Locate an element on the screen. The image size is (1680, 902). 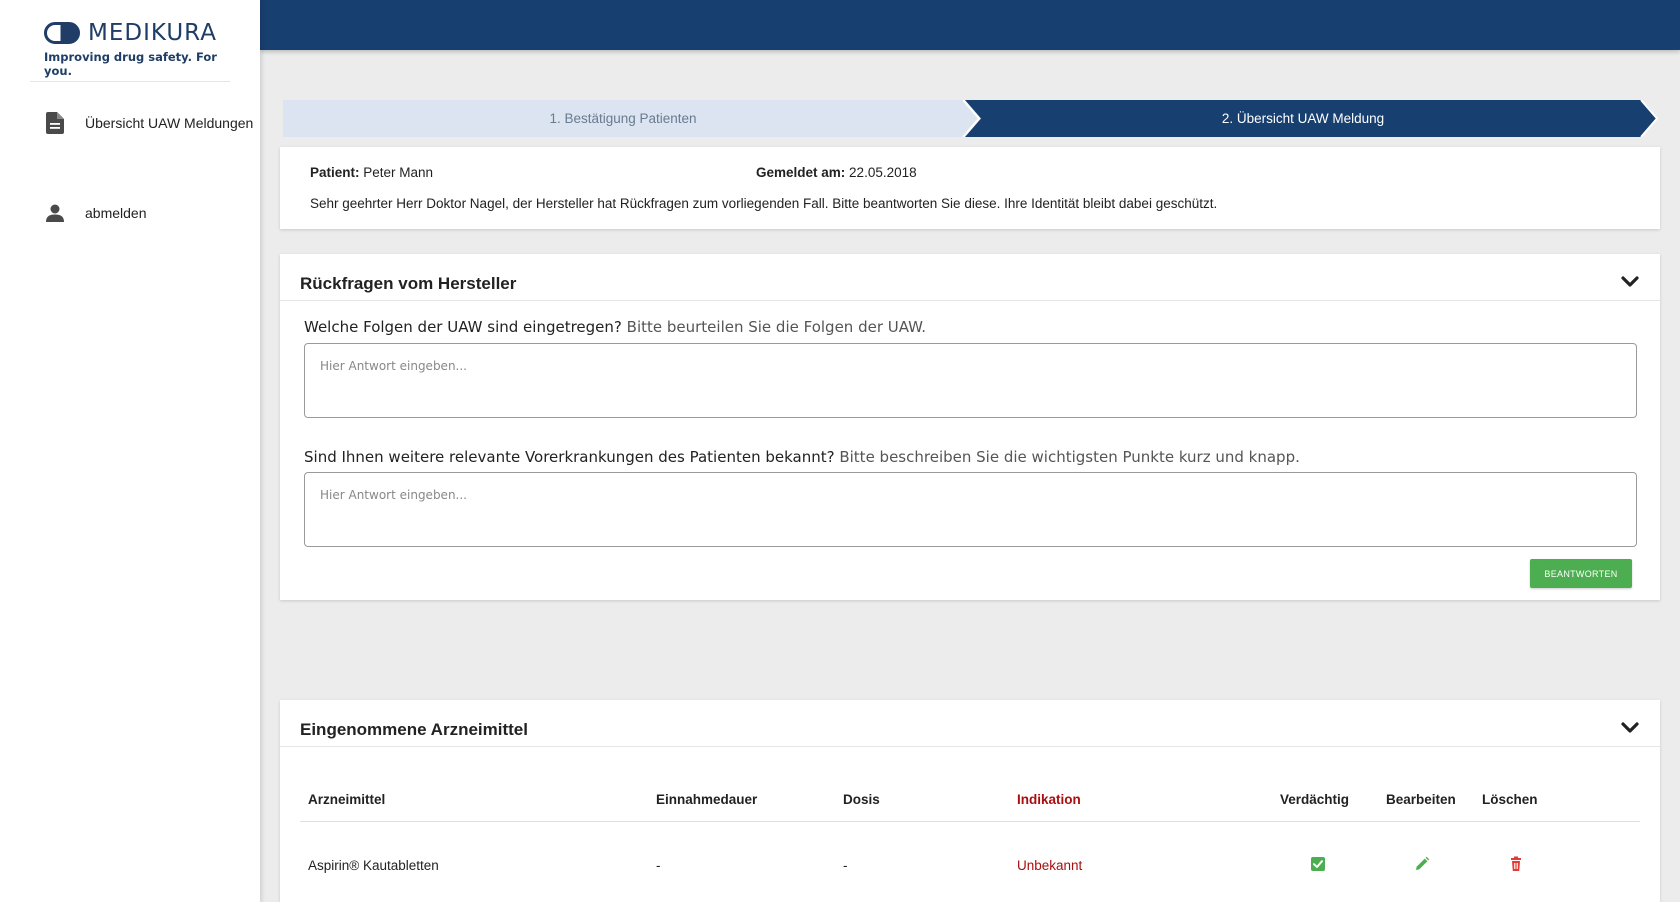
patient-name-label: Patient: is located at coordinates (335, 172).